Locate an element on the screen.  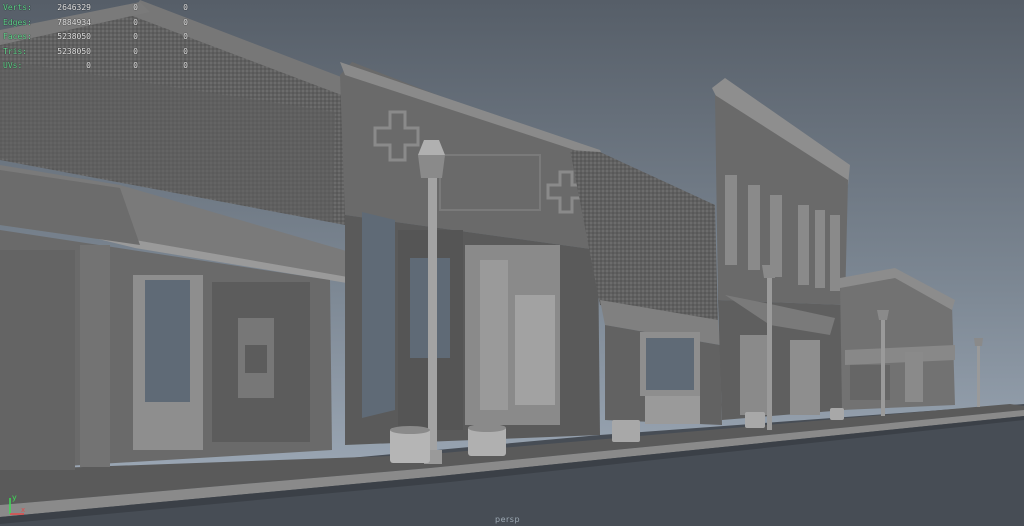
axis-x-label: x is located at coordinates (23, 510).